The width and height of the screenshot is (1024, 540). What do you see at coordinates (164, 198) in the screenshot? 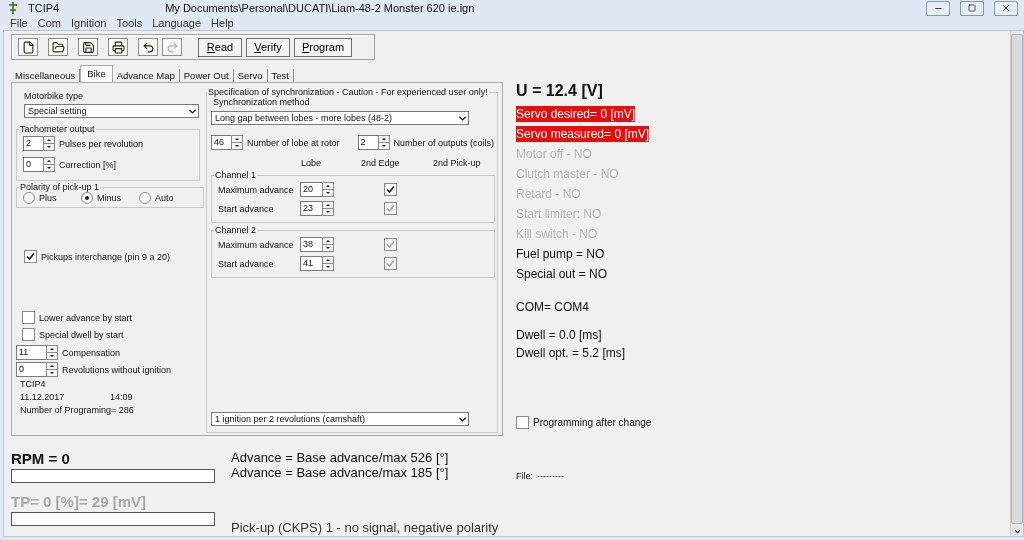
I see `radio-label: Auto` at bounding box center [164, 198].